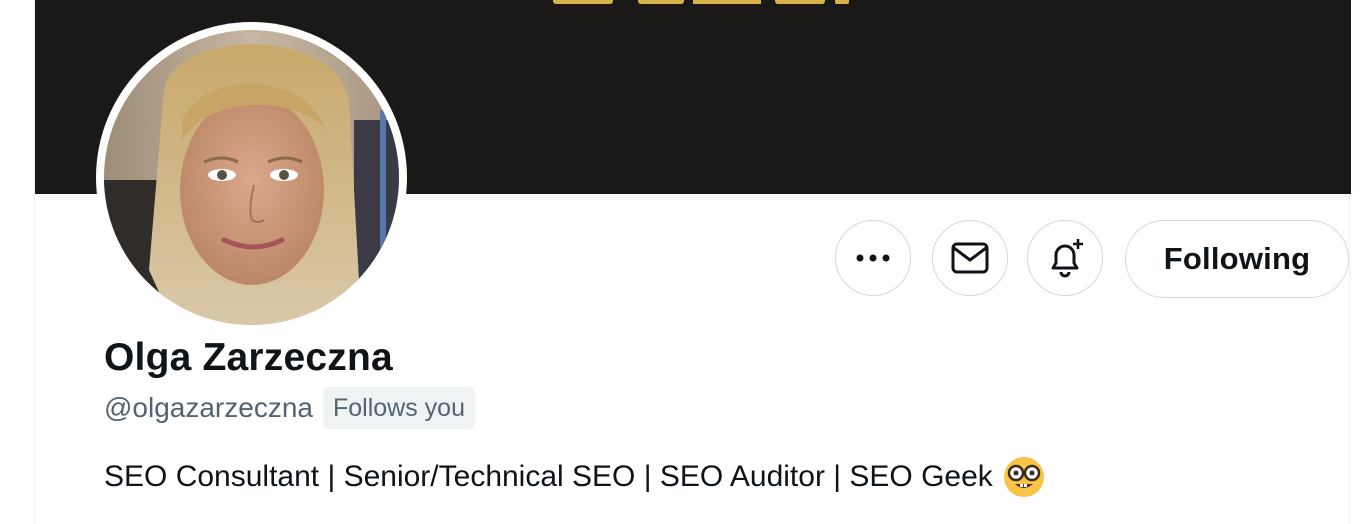 Image resolution: width=1366 pixels, height=524 pixels. I want to click on nerd-face-emoji, so click(1023, 477).